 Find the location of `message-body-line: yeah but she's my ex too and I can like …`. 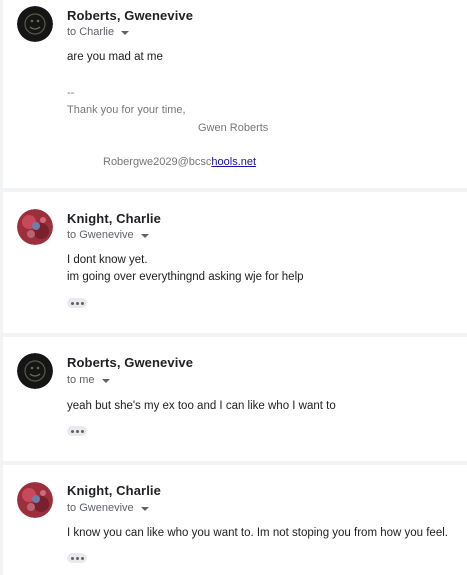

message-body-line: yeah but she's my ex too and I can like … is located at coordinates (201, 406).